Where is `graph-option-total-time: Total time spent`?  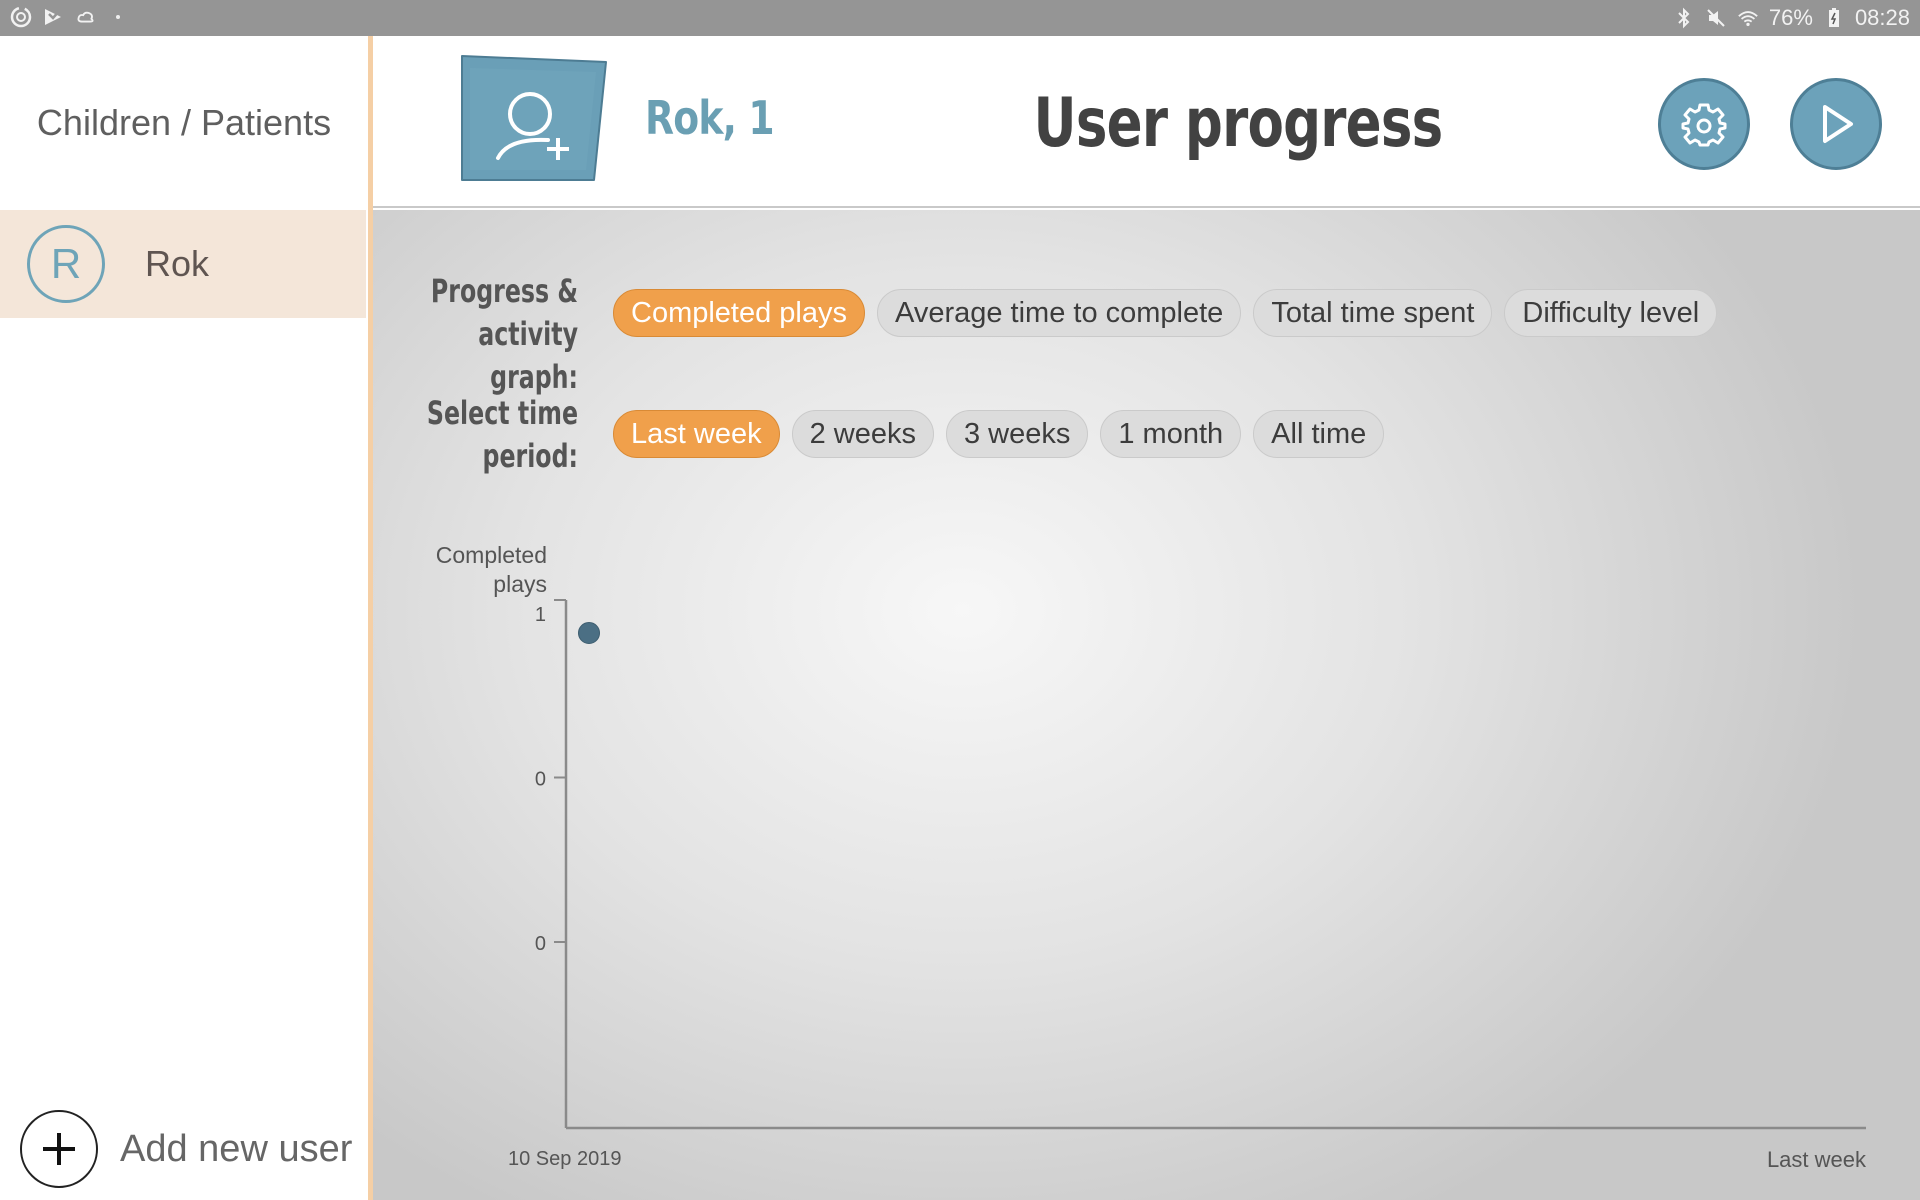
graph-option-total-time: Total time spent is located at coordinates (1373, 313).